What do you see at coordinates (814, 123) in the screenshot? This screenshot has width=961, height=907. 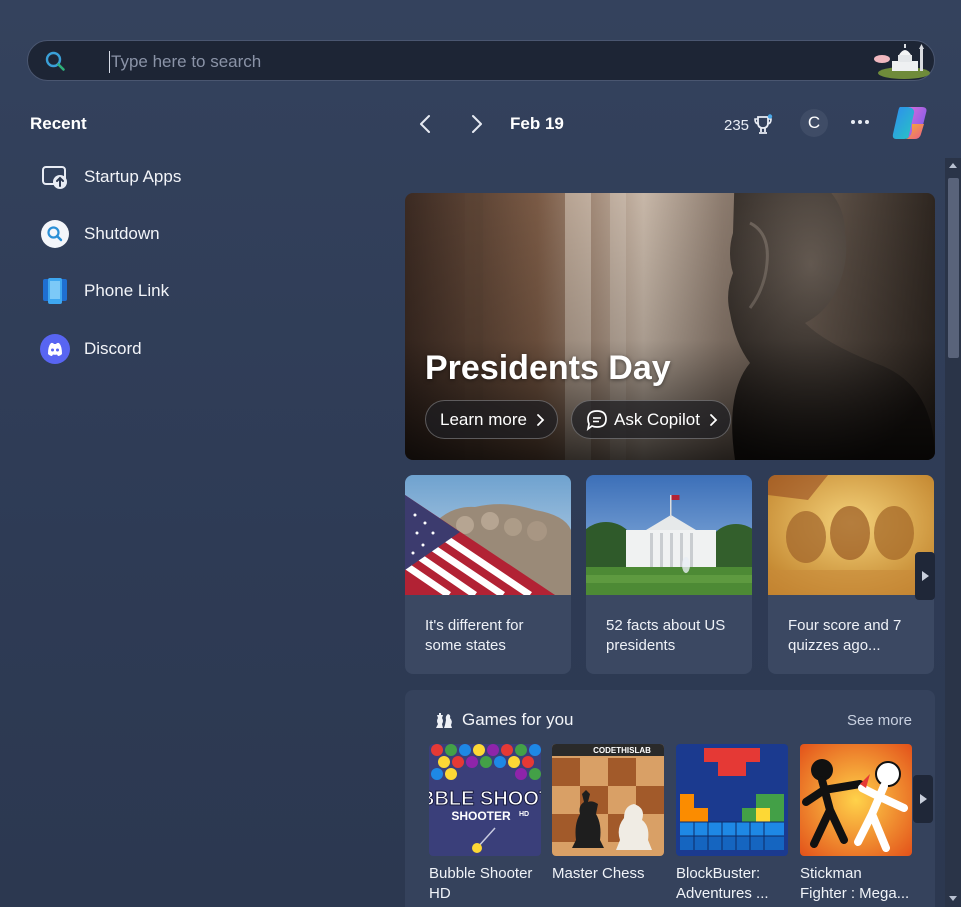 I see `user-avatar: C` at bounding box center [814, 123].